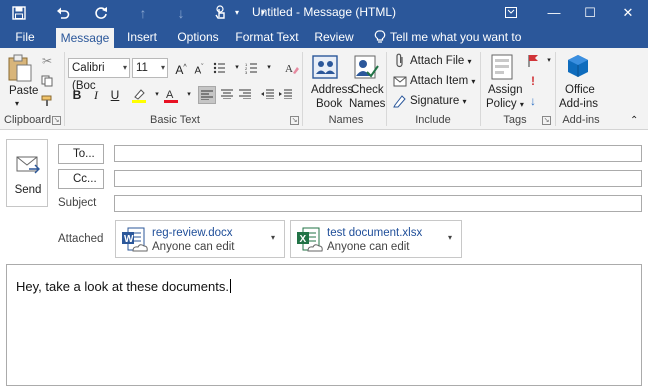 The width and height of the screenshot is (648, 390). What do you see at coordinates (501, 104) in the screenshot?
I see `assign-policy-label: Policy` at bounding box center [501, 104].